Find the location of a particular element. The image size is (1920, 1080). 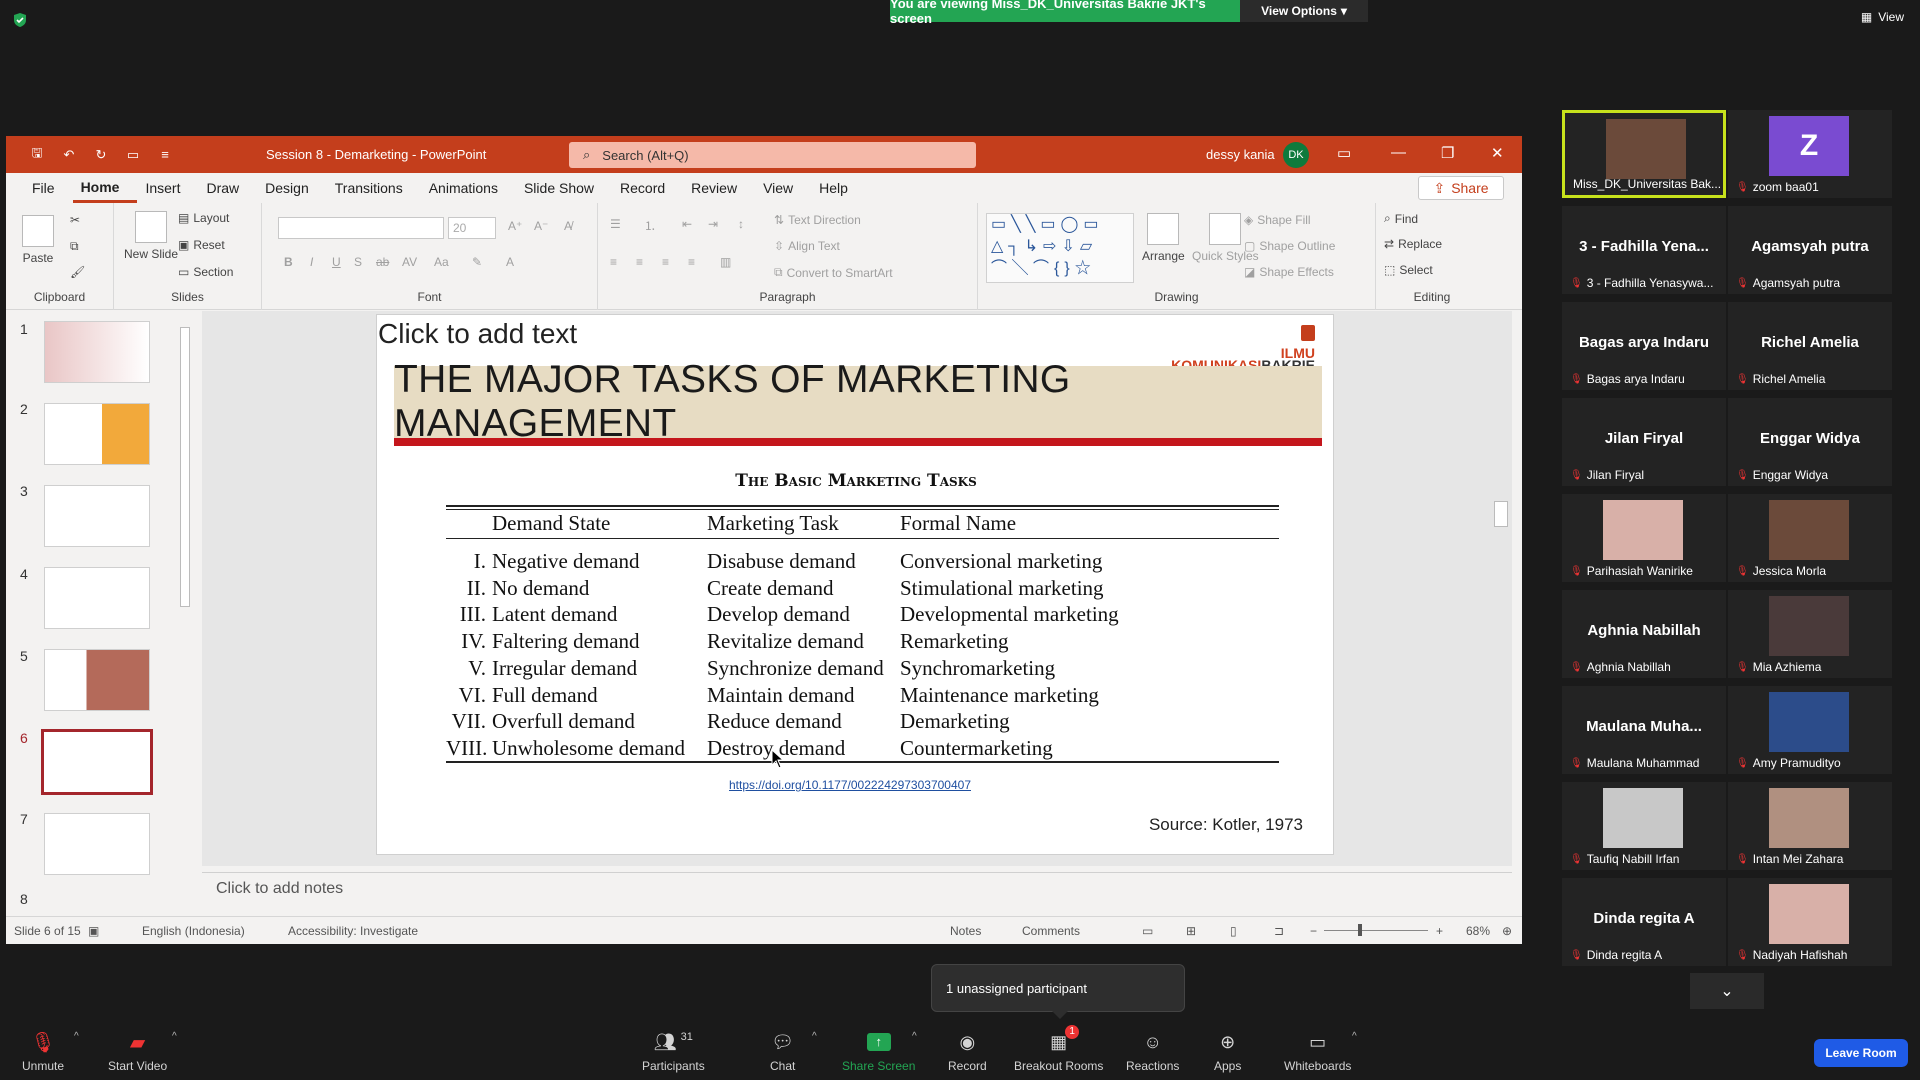

increase-font-icon: A⁺ is located at coordinates (515, 226).